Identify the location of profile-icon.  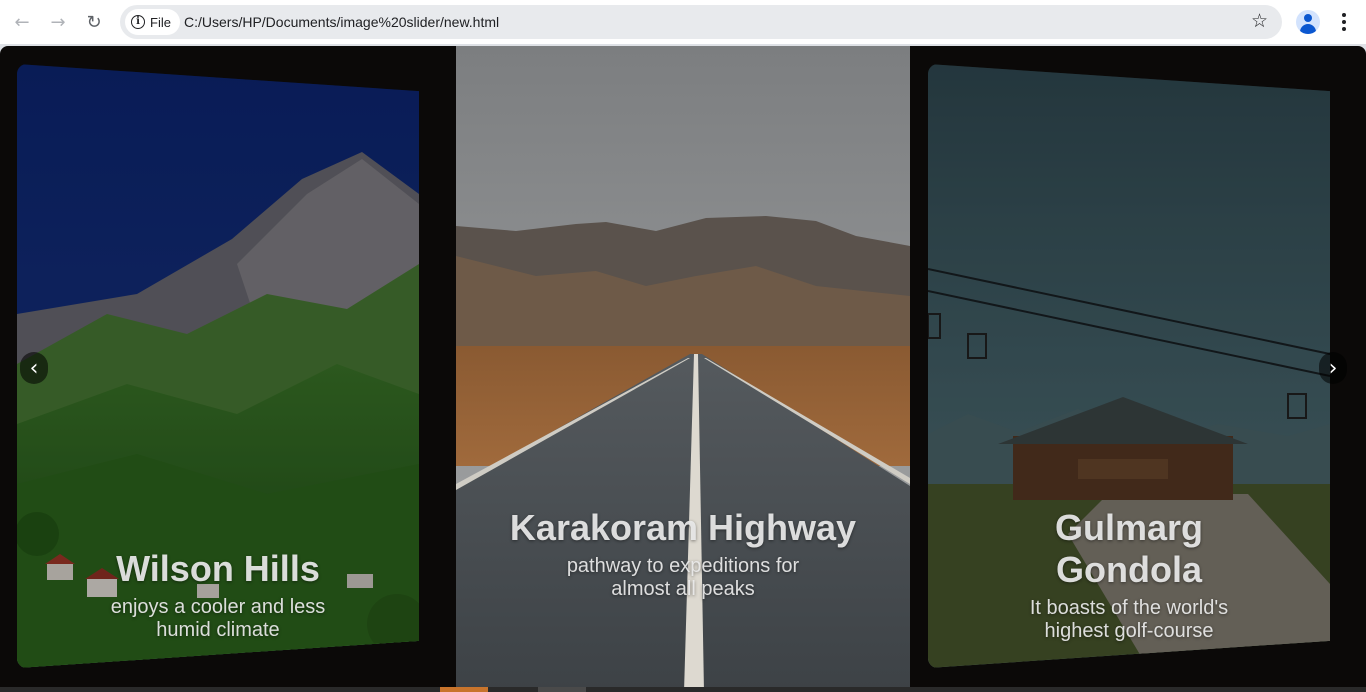
(1308, 22).